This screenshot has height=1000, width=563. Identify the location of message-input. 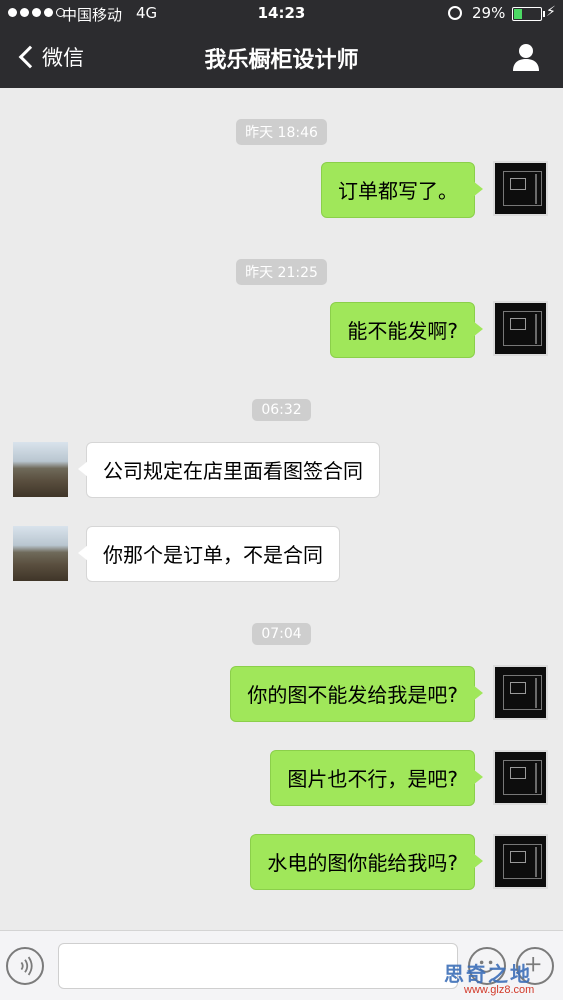
(258, 966).